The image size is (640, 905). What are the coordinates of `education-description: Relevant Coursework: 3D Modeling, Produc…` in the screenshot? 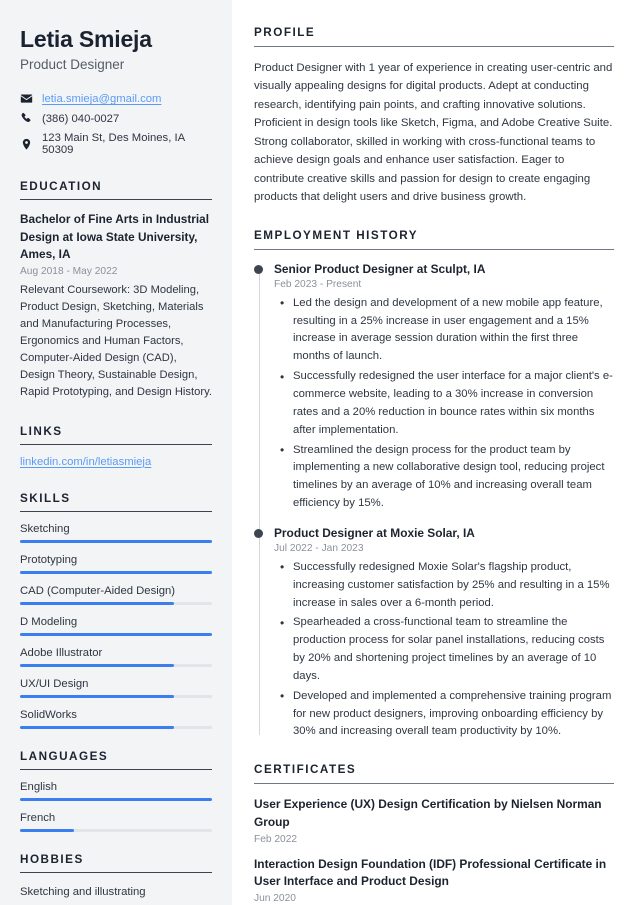 It's located at (116, 340).